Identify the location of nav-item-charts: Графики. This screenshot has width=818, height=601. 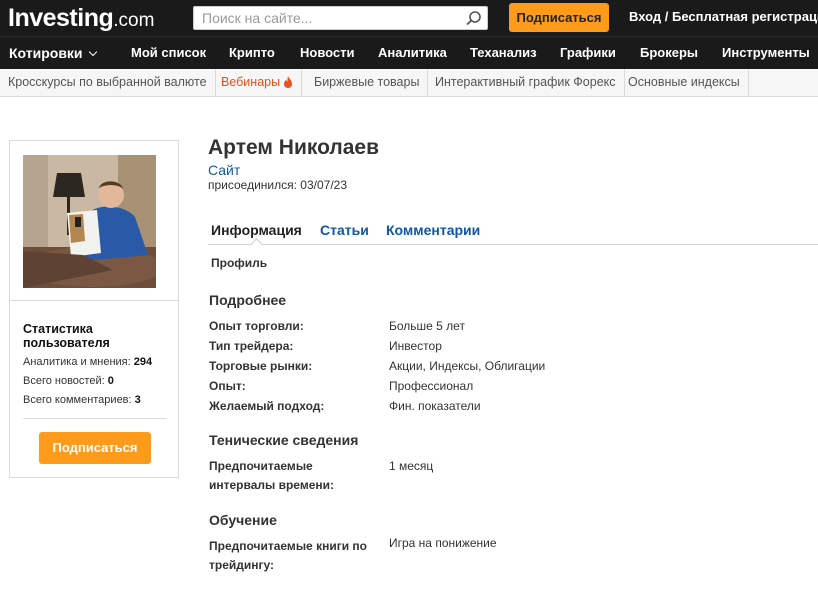
(588, 53).